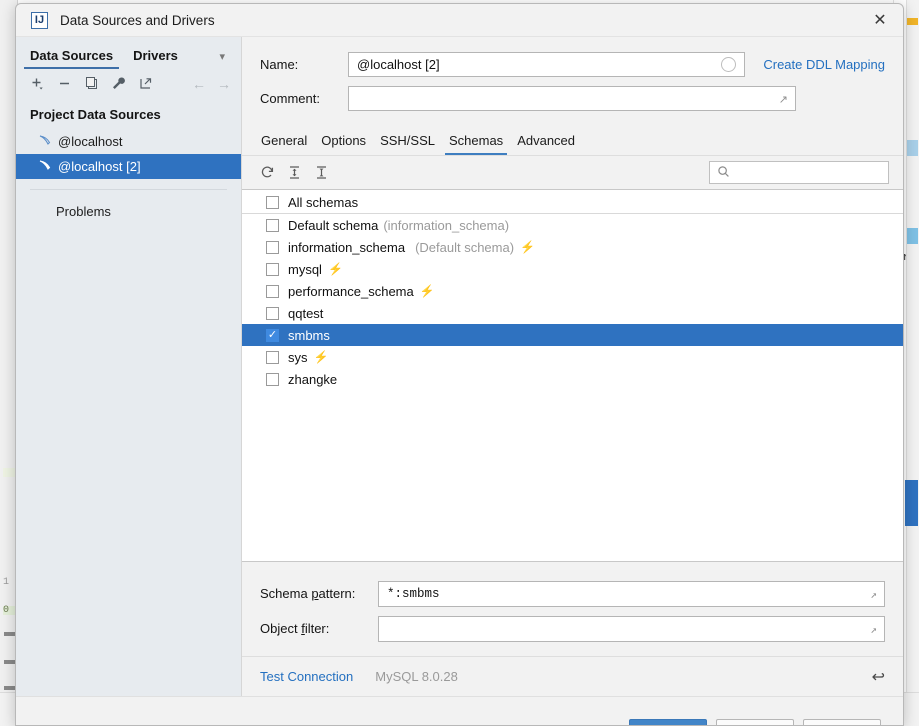  I want to click on schema-pattern-input: *:smbms ↗, so click(631, 593).